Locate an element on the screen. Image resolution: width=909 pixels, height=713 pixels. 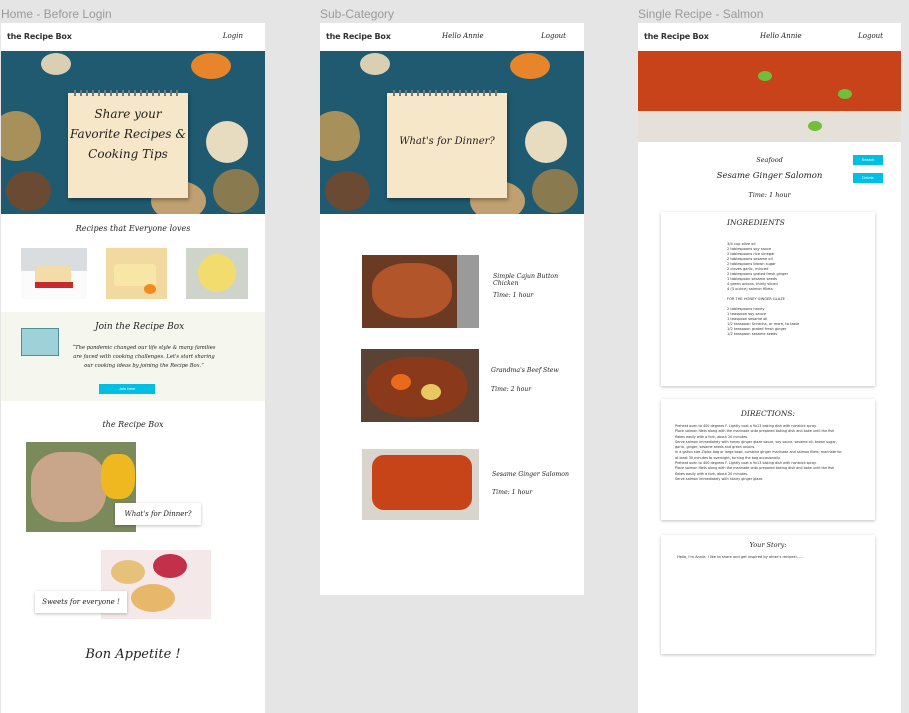
recipe-photo-beef-stew is located at coordinates (420, 385).